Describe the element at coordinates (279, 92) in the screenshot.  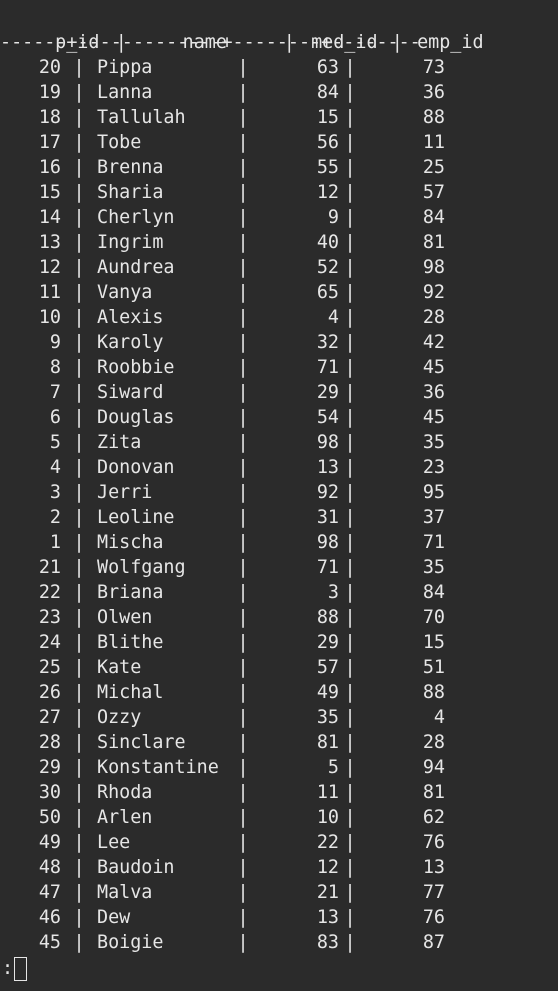
I see `table-row: 19 | Lanna | 84 | 36` at that location.